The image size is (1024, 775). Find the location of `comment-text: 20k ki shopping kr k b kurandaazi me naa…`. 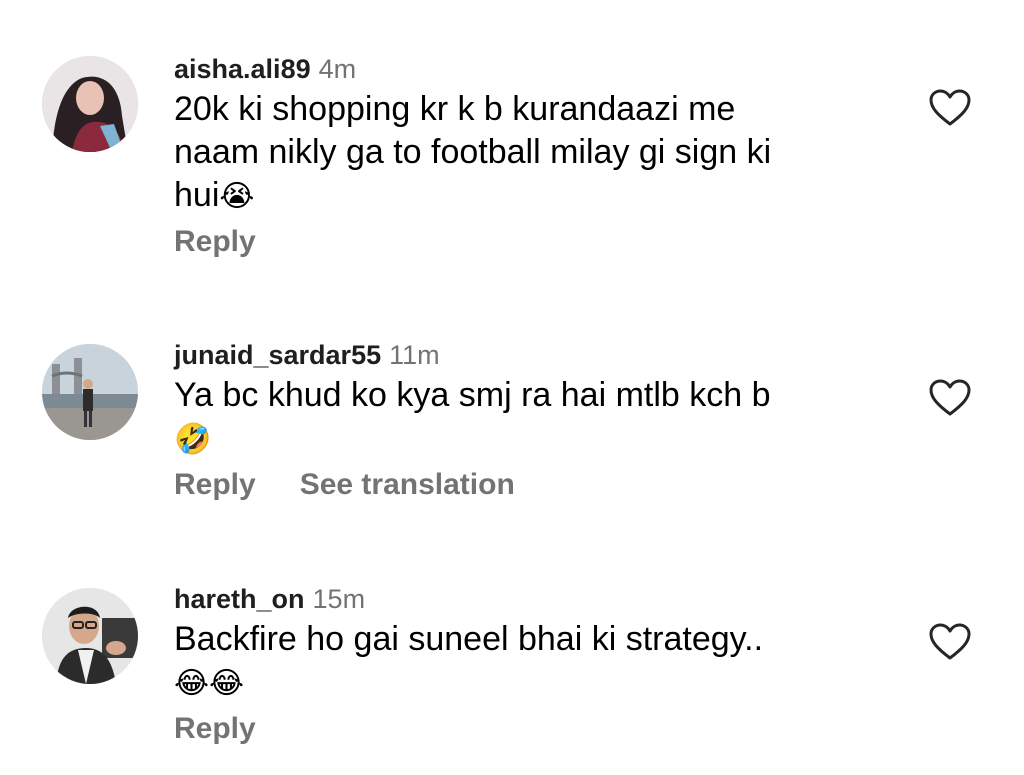

comment-text: 20k ki shopping kr k b kurandaazi me naa… is located at coordinates (524, 153).